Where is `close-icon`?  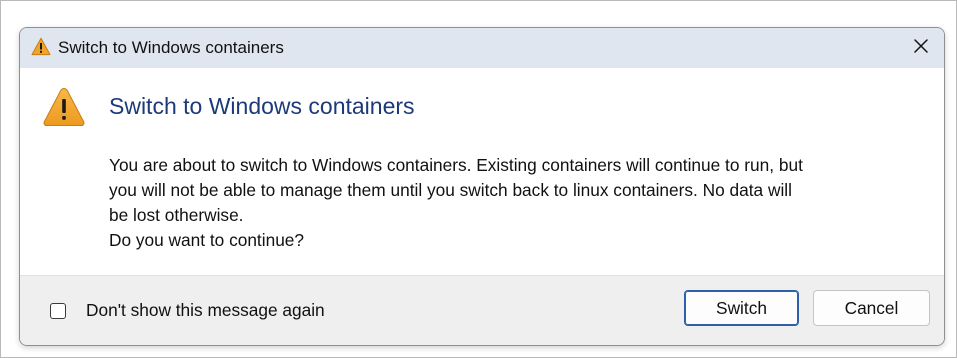 close-icon is located at coordinates (921, 48).